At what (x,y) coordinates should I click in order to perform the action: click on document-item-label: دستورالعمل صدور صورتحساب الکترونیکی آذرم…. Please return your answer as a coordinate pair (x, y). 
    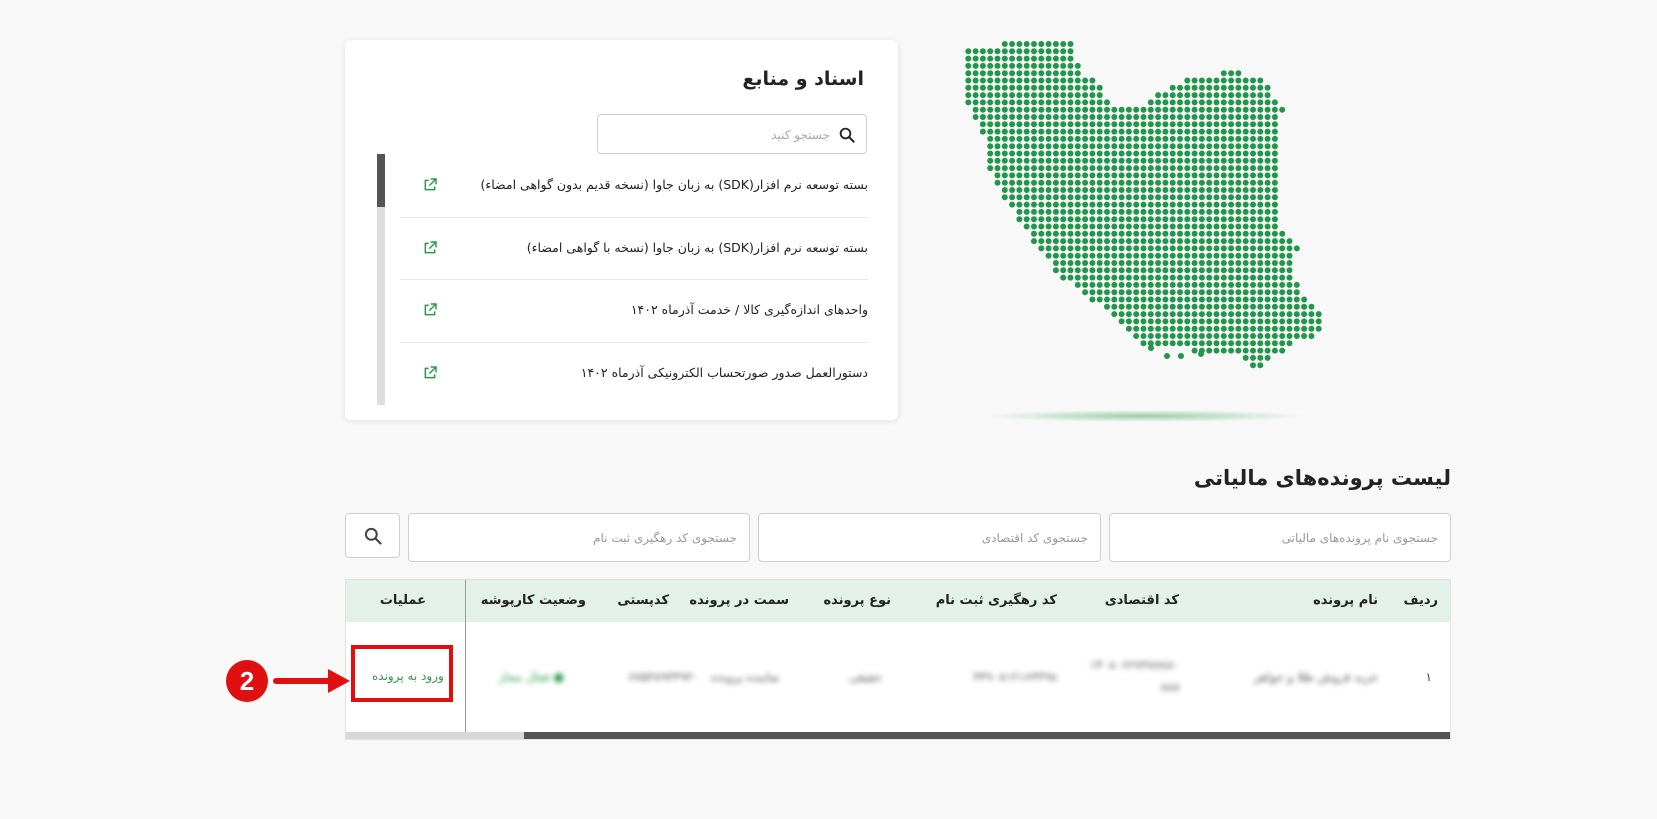
    Looking at the image, I should click on (724, 372).